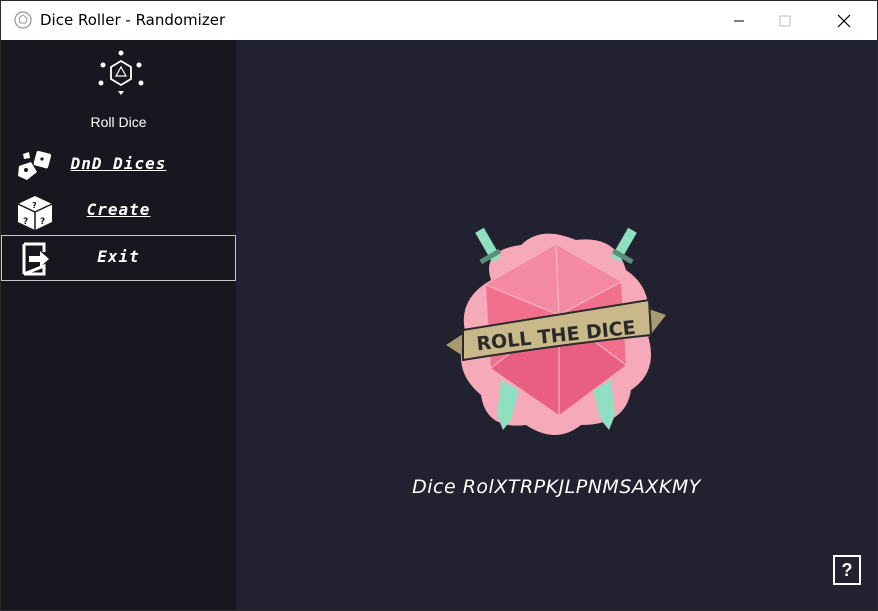  I want to click on dice-pair-icon, so click(35, 165).